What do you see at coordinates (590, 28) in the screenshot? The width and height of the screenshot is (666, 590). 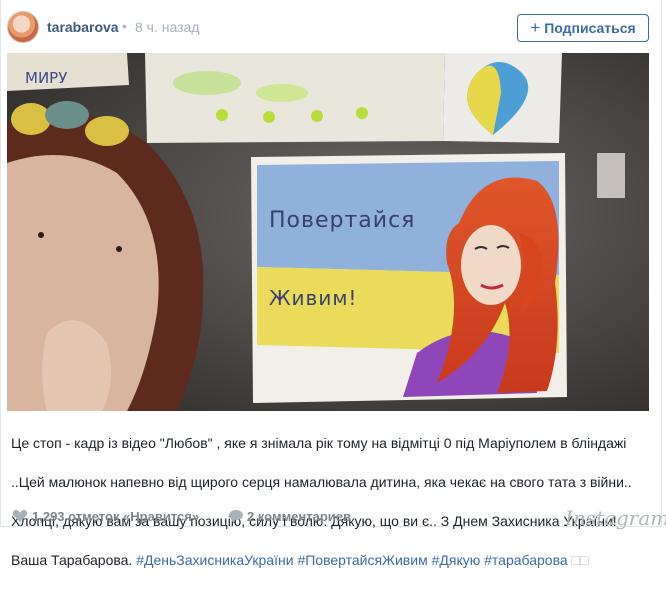 I see `follow-button-label: Подписаться` at bounding box center [590, 28].